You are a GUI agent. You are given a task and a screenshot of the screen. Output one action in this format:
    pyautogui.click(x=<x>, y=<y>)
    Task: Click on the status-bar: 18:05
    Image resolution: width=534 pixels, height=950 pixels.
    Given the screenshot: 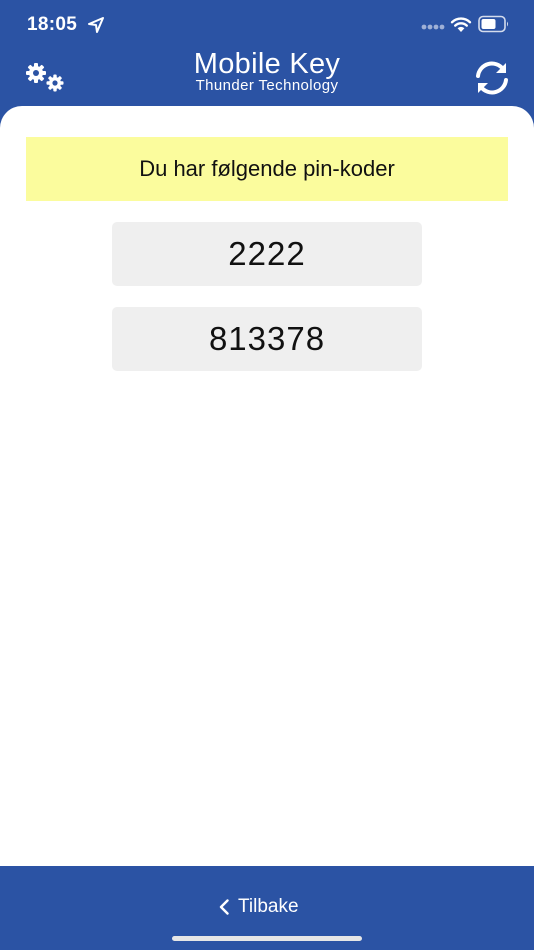 What is the action you would take?
    pyautogui.click(x=267, y=25)
    